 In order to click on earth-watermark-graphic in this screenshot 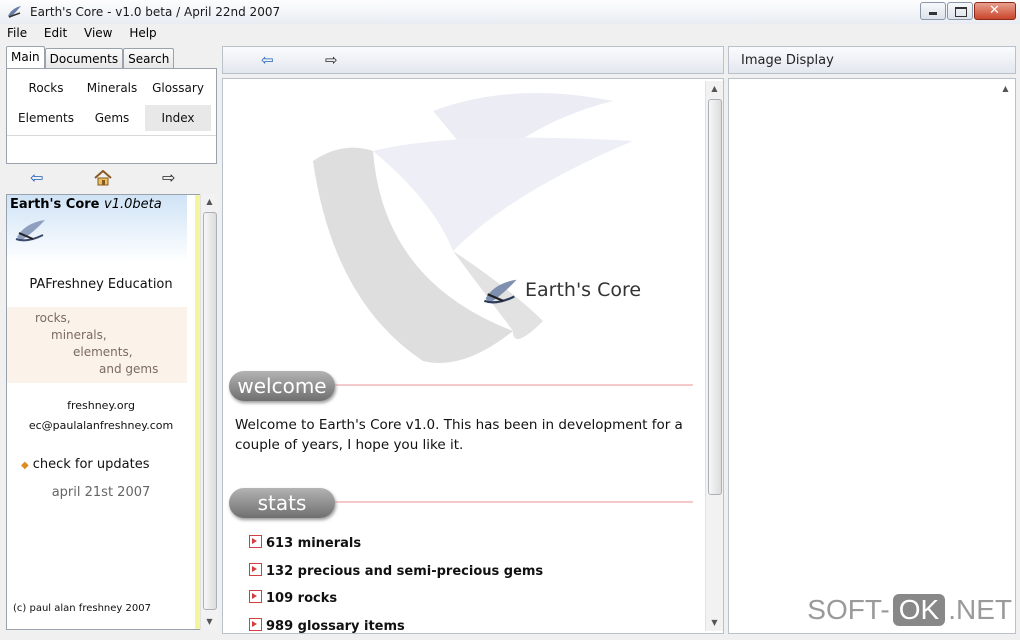, I will do `click(473, 228)`.